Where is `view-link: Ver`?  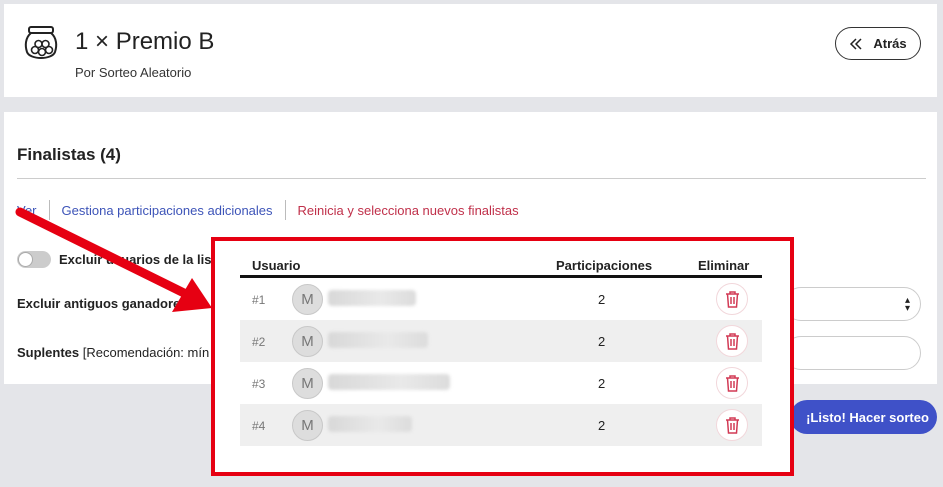 view-link: Ver is located at coordinates (27, 210).